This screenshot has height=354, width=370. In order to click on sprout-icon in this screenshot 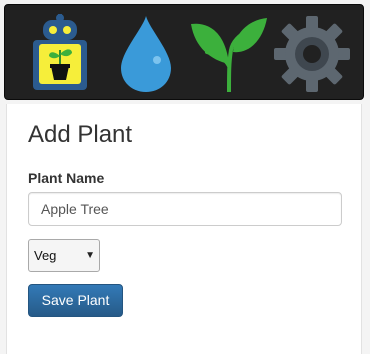, I will do `click(229, 53)`.